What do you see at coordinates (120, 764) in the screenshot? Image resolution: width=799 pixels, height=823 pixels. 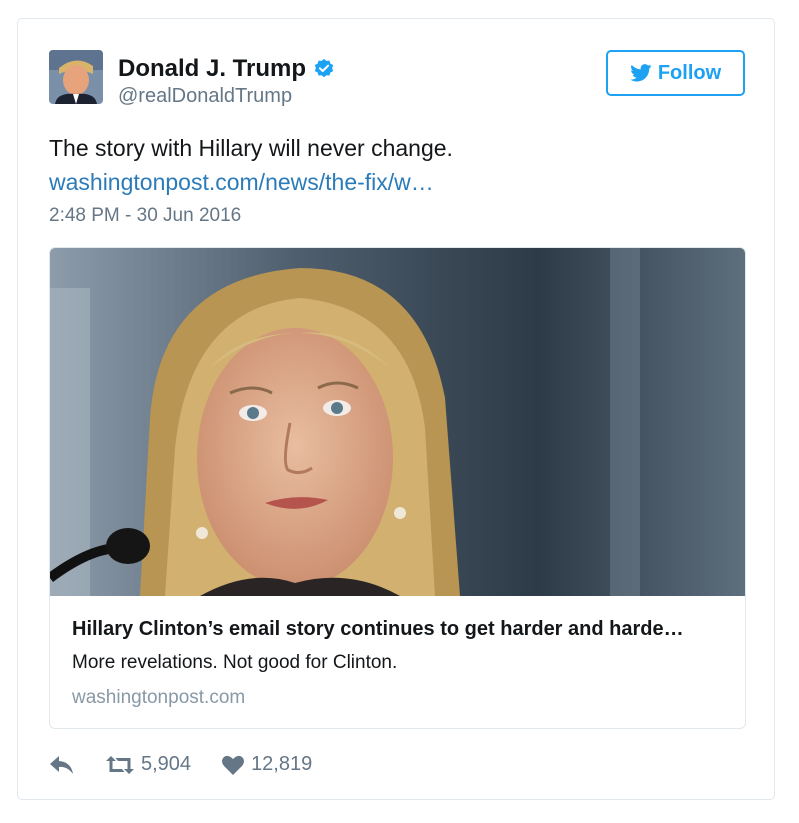 I see `retweet-icon` at bounding box center [120, 764].